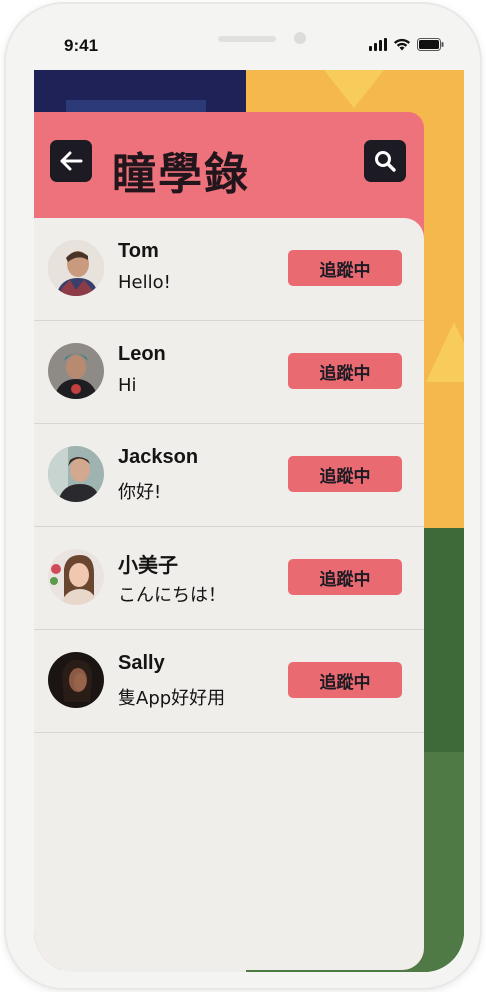 The image size is (486, 992). Describe the element at coordinates (378, 44) in the screenshot. I see `cellular-signal-icon` at that location.